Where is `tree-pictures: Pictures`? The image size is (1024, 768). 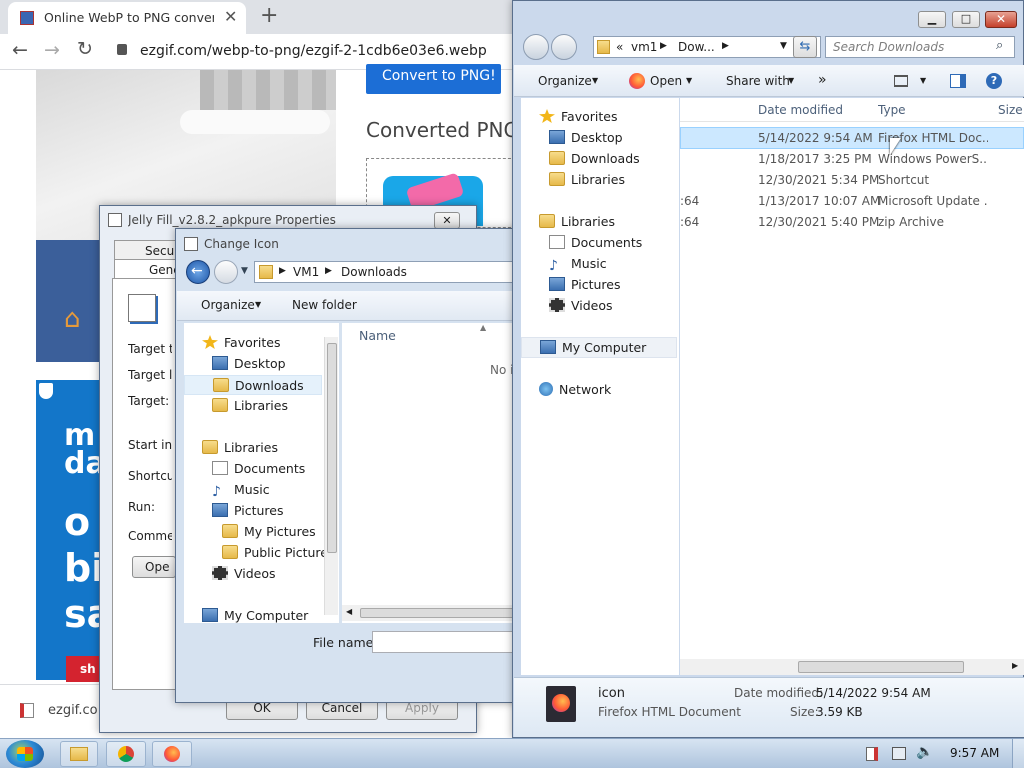
tree-pictures: Pictures is located at coordinates (248, 510).